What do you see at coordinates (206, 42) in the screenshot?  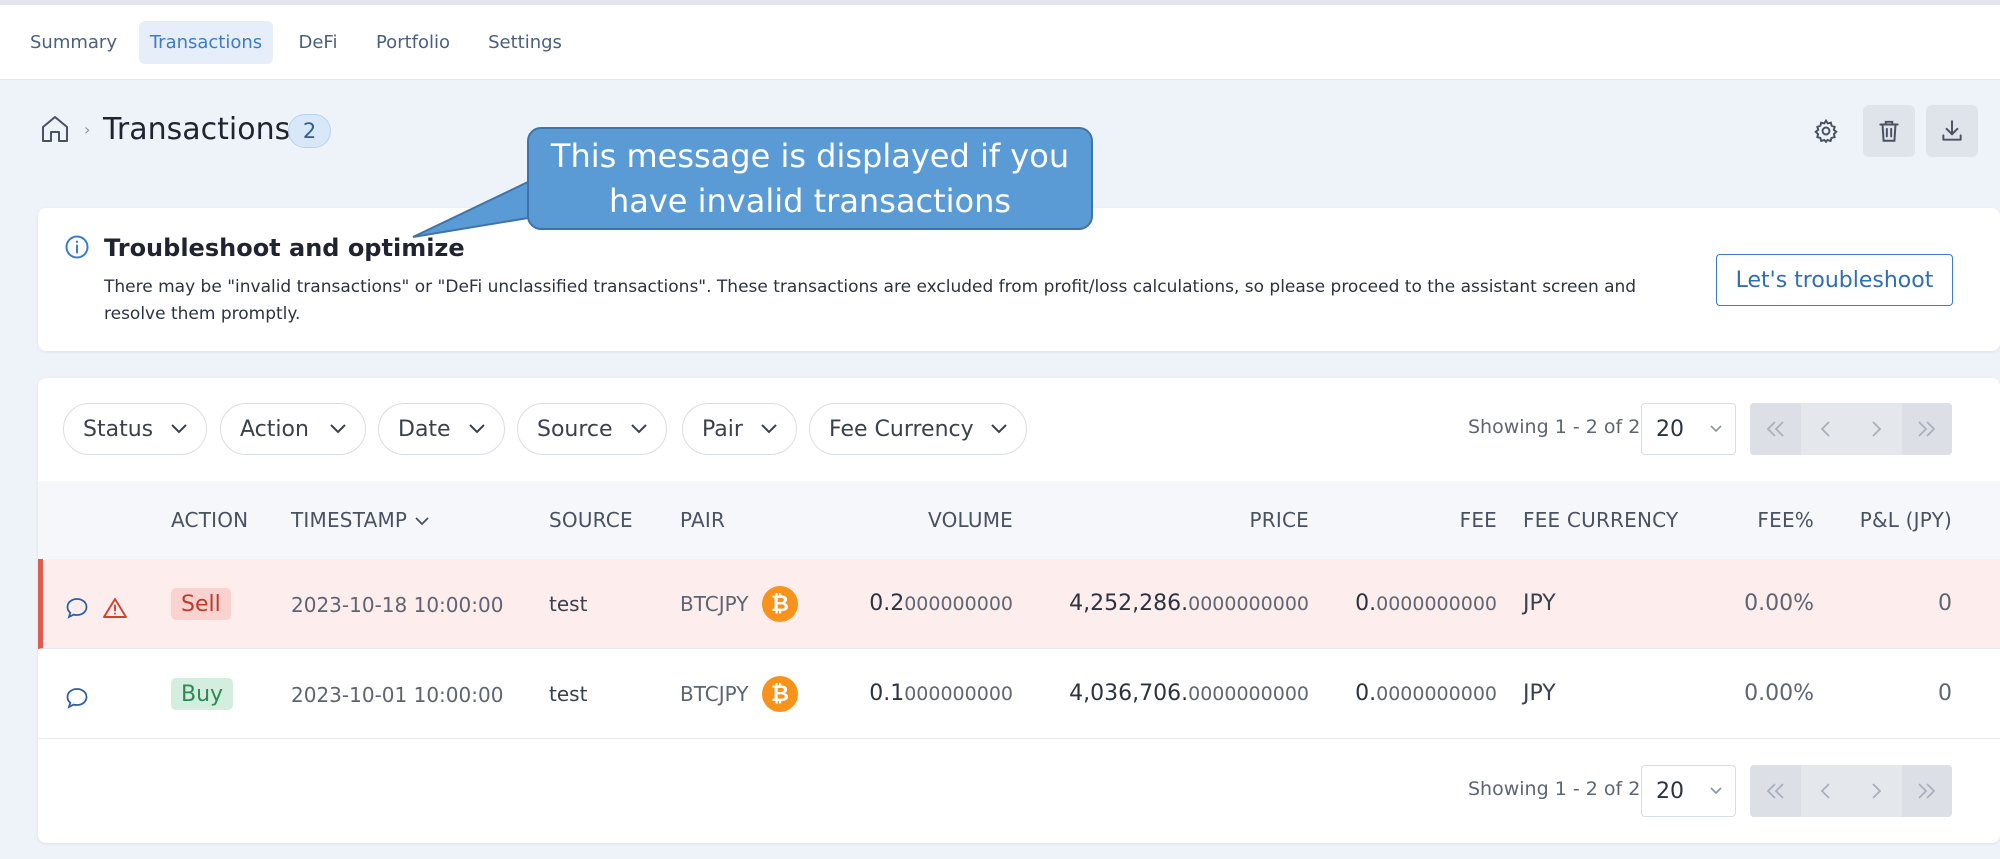 I see `tab-transactions: Transactions` at bounding box center [206, 42].